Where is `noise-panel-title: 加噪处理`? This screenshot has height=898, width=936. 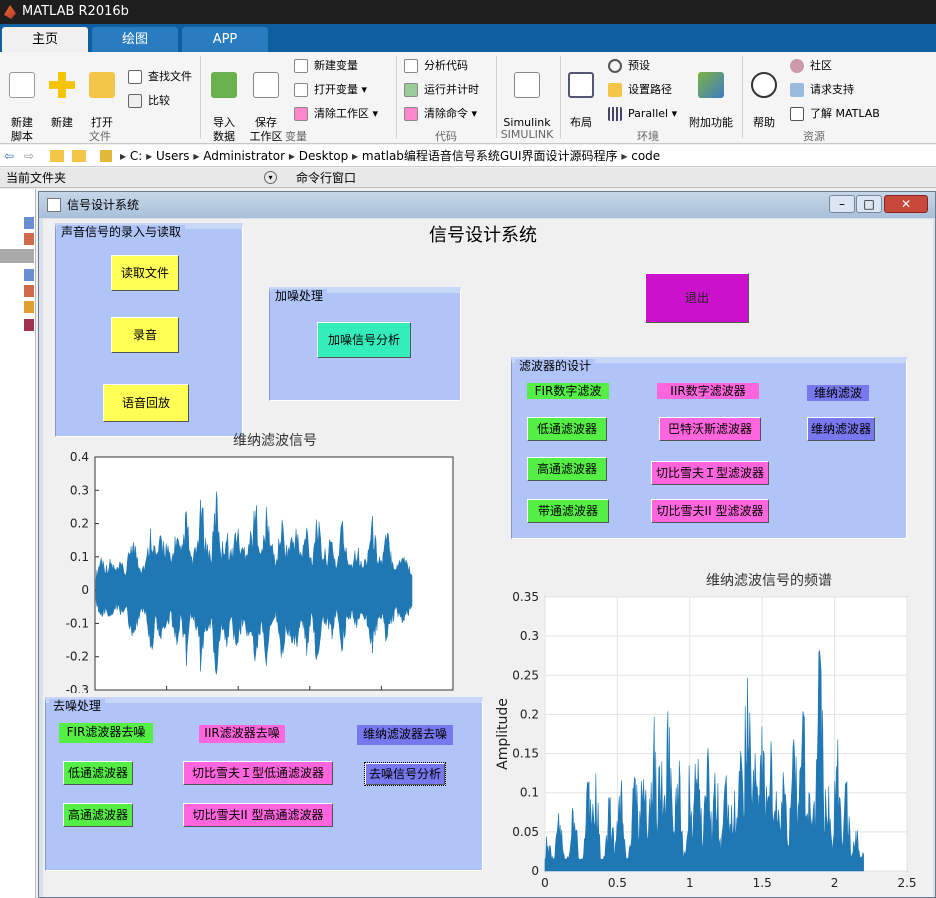 noise-panel-title: 加噪处理 is located at coordinates (299, 296).